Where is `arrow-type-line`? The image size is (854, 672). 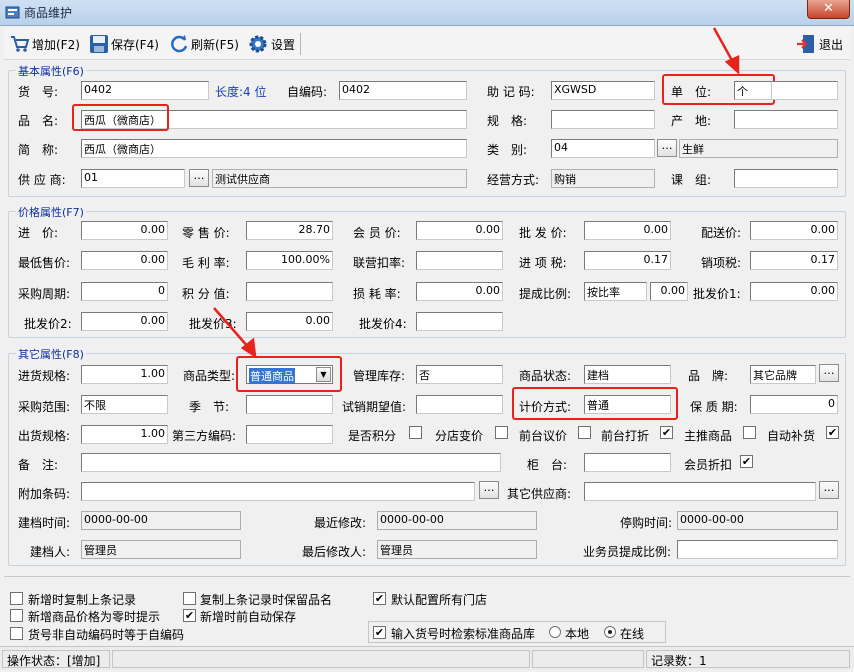 arrow-type-line is located at coordinates (231, 328).